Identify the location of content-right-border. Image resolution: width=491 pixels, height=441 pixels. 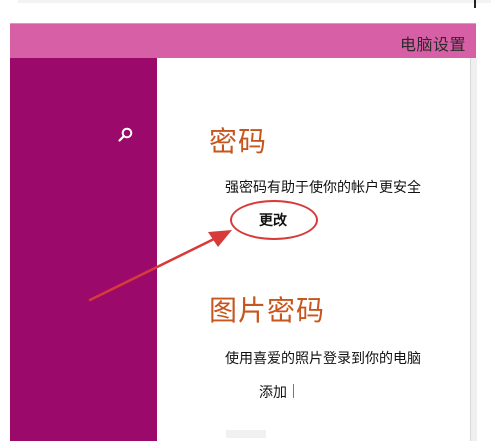
(473, 249).